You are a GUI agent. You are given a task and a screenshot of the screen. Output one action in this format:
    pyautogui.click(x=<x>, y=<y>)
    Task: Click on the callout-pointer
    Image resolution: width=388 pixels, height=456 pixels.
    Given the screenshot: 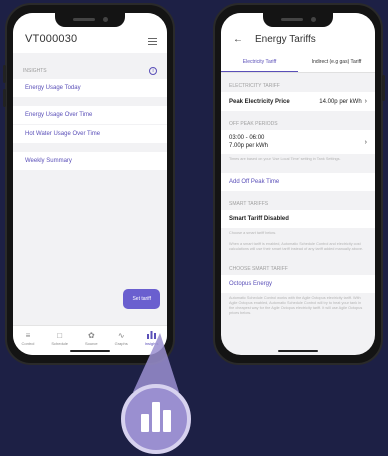 What is the action you would take?
    pyautogui.click(x=156, y=362)
    